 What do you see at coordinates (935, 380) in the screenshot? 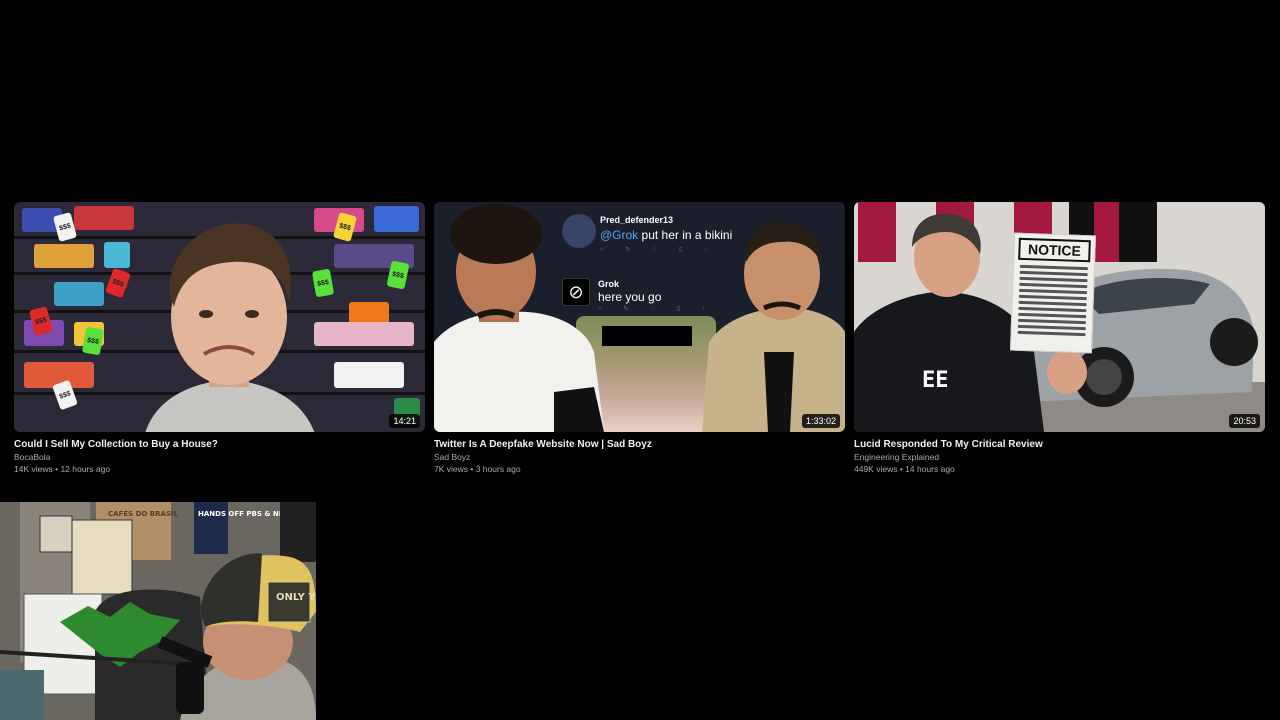
I see `svg-text: EE` at bounding box center [935, 380].